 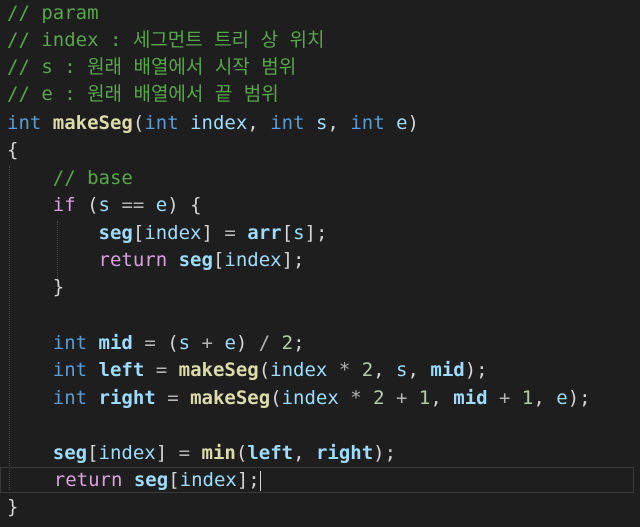 I want to click on code-line: // base, so click(x=70, y=178).